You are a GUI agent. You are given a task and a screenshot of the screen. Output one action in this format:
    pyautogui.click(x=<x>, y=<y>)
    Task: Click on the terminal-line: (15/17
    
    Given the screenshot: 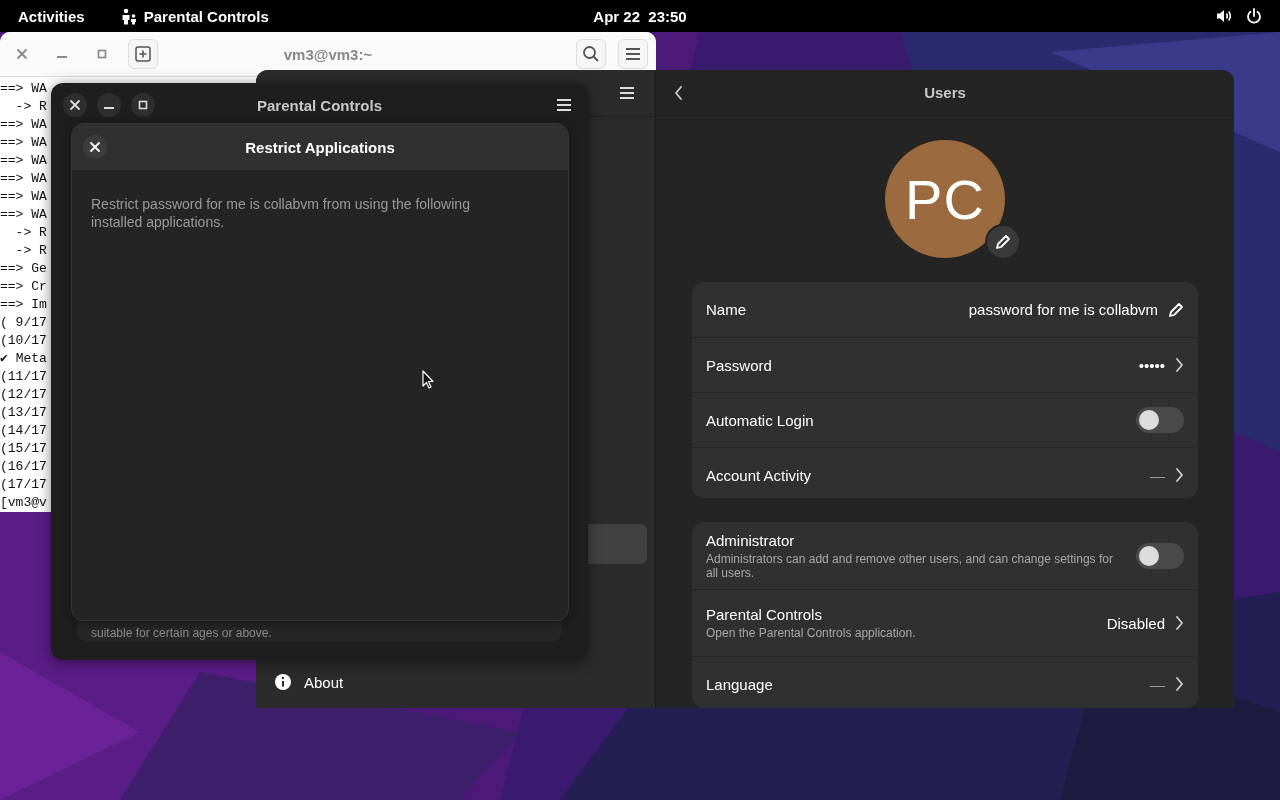 What is the action you would take?
    pyautogui.click(x=23, y=449)
    